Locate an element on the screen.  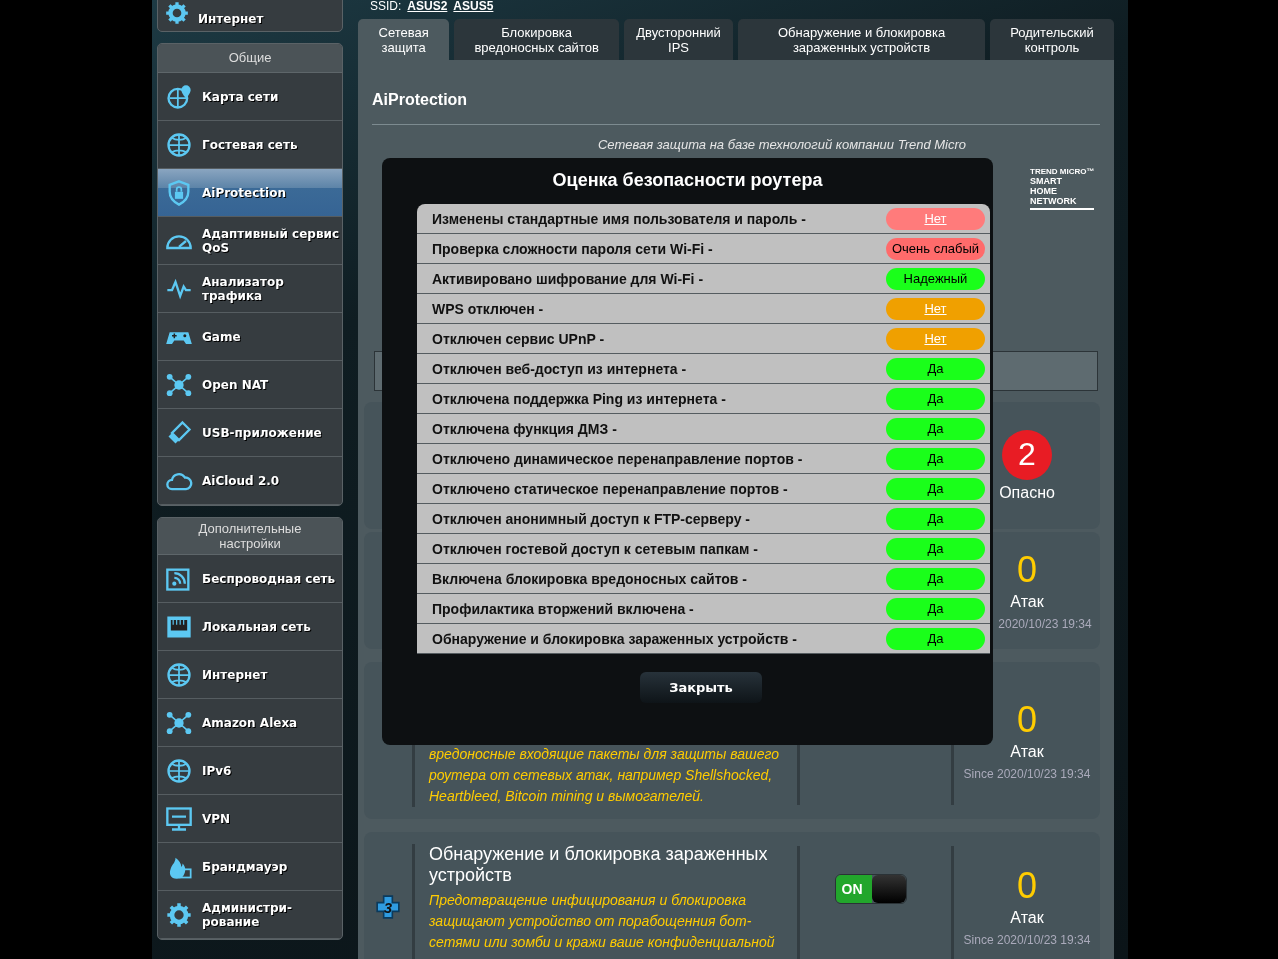
sidebar-item: VPN is located at coordinates (250, 819).